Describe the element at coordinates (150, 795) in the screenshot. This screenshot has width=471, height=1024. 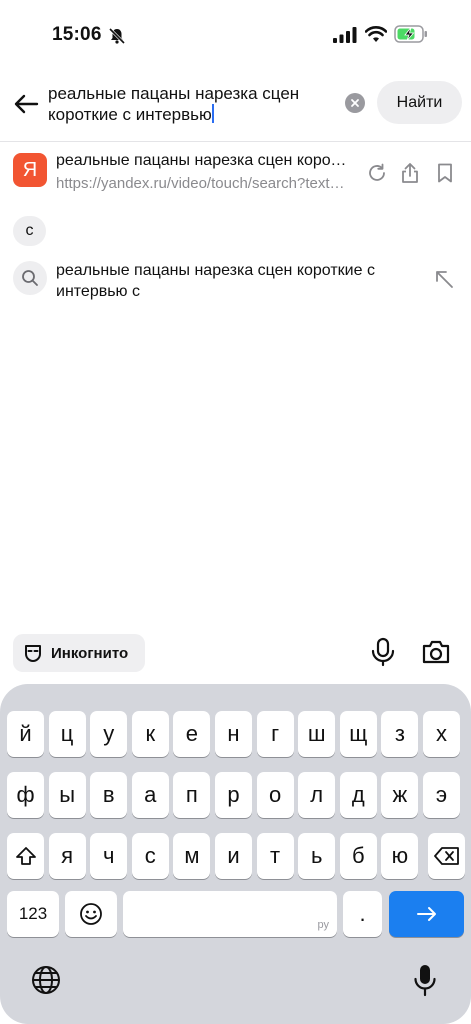
I see `key-а: а` at that location.